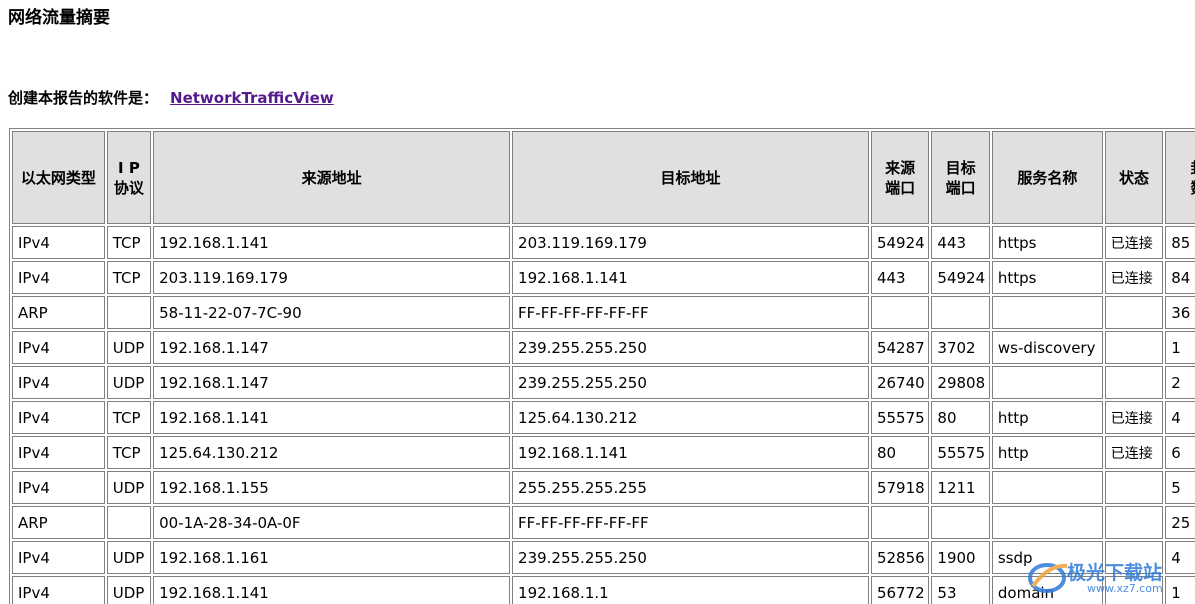 The image size is (1195, 604). I want to click on cell-packet-count: 84, so click(1180, 277).